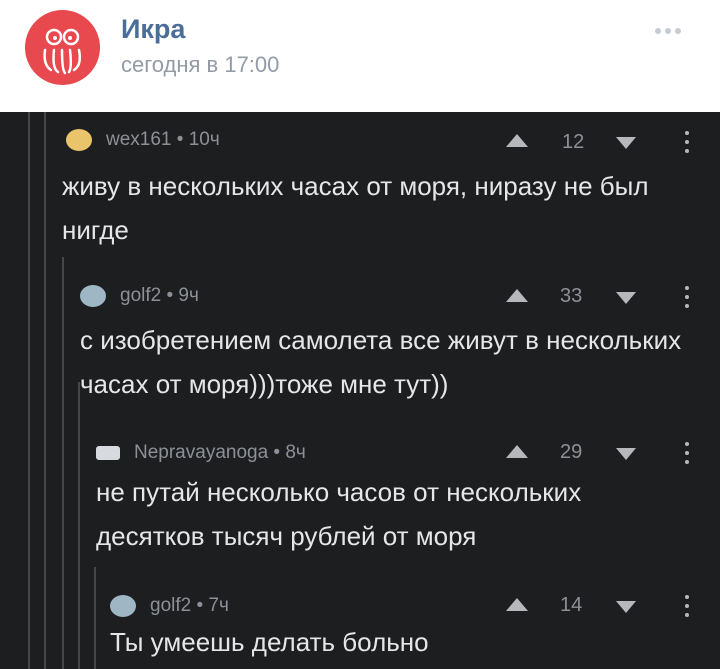 The height and width of the screenshot is (669, 720). What do you see at coordinates (153, 29) in the screenshot?
I see `group-name: Икра` at bounding box center [153, 29].